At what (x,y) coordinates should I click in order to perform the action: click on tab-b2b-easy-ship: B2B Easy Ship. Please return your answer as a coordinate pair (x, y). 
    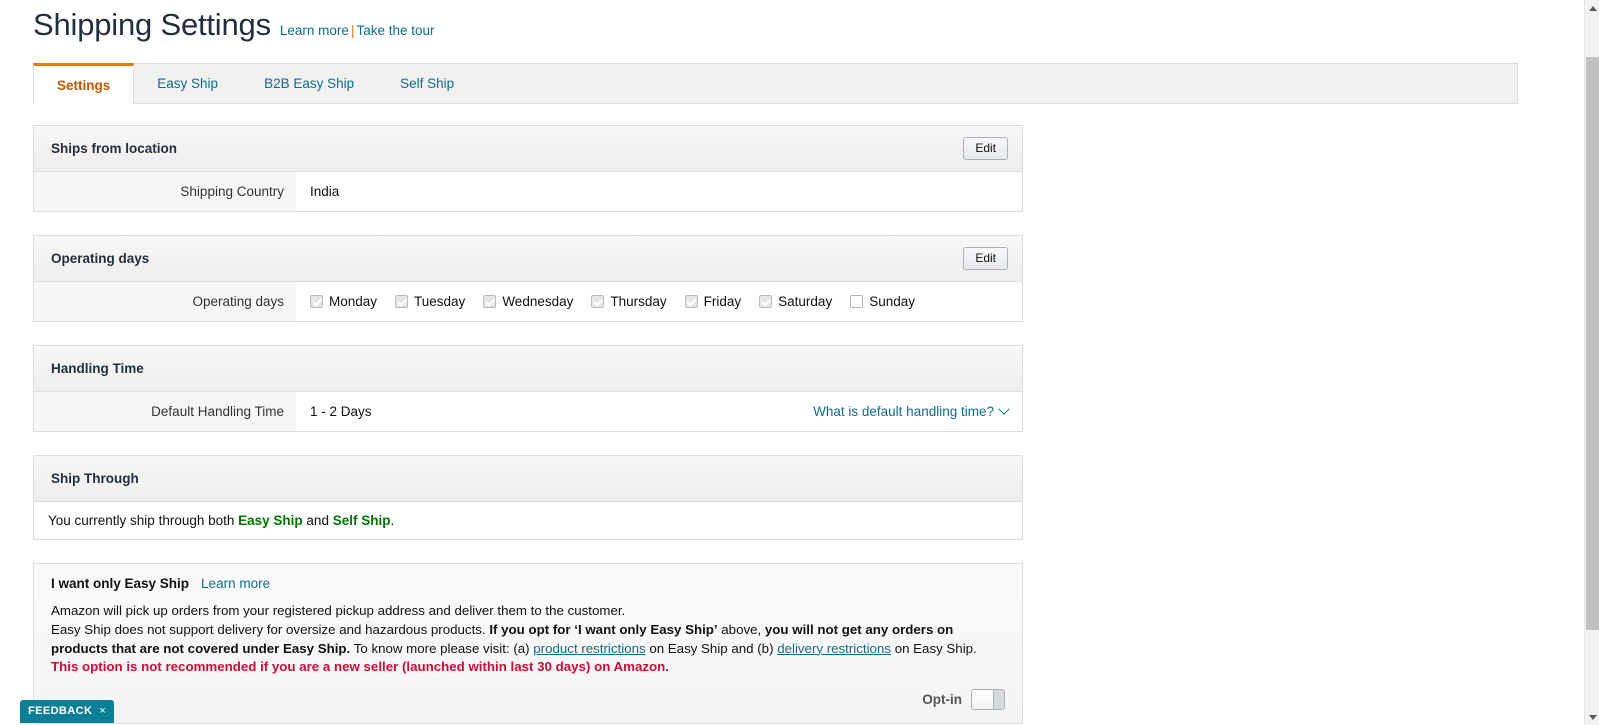
    Looking at the image, I should click on (309, 83).